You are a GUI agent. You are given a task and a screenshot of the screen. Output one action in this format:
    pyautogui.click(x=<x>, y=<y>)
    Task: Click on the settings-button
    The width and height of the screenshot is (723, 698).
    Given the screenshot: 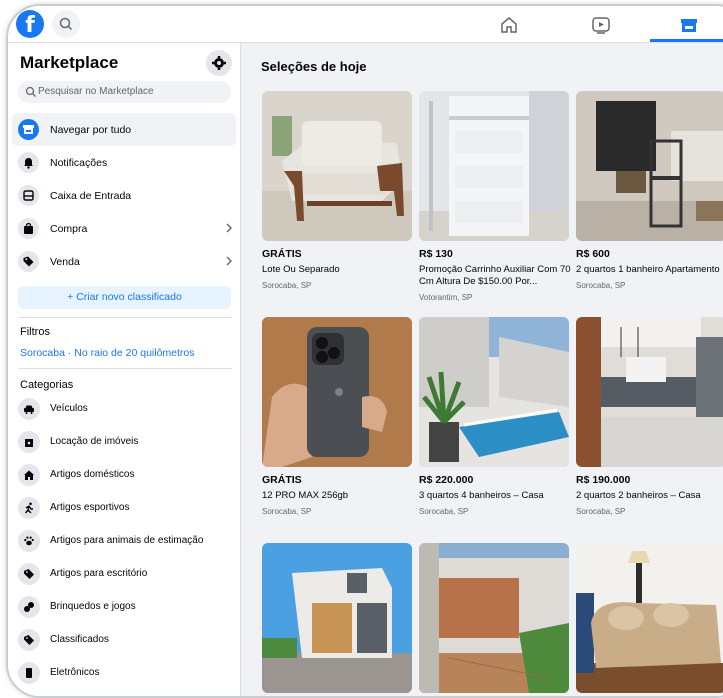 What is the action you would take?
    pyautogui.click(x=219, y=63)
    